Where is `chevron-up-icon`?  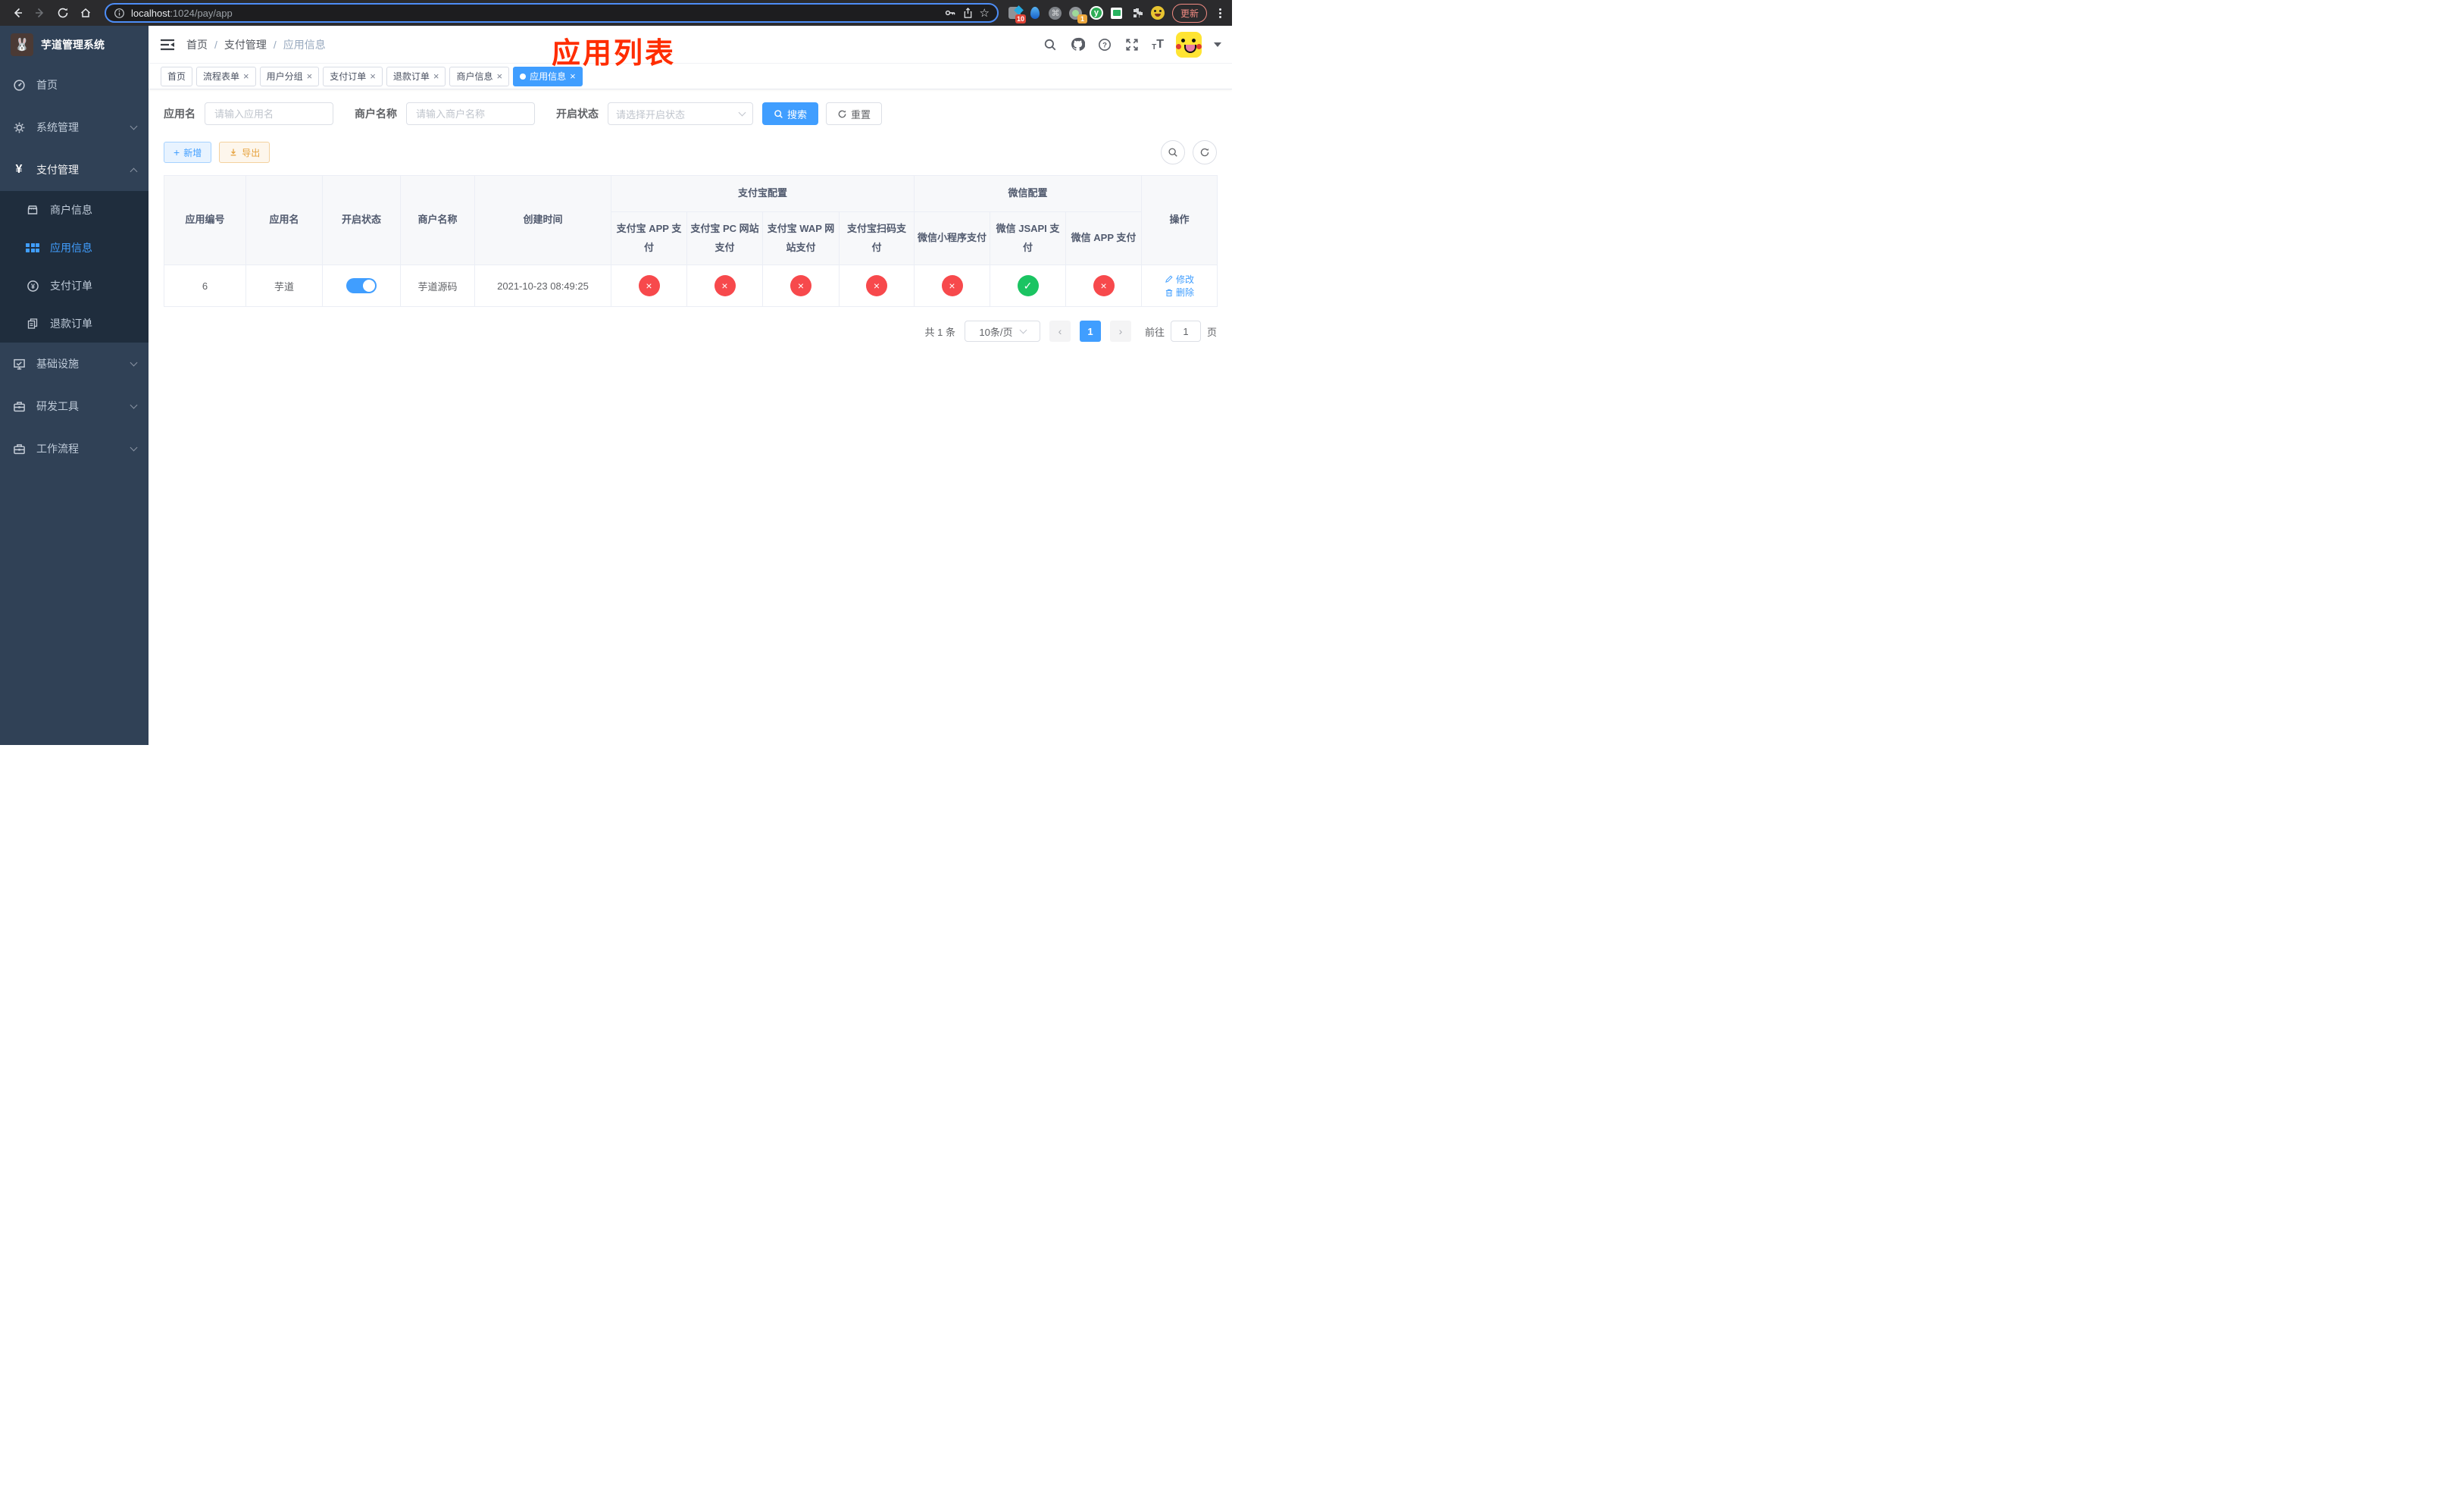 chevron-up-icon is located at coordinates (134, 171).